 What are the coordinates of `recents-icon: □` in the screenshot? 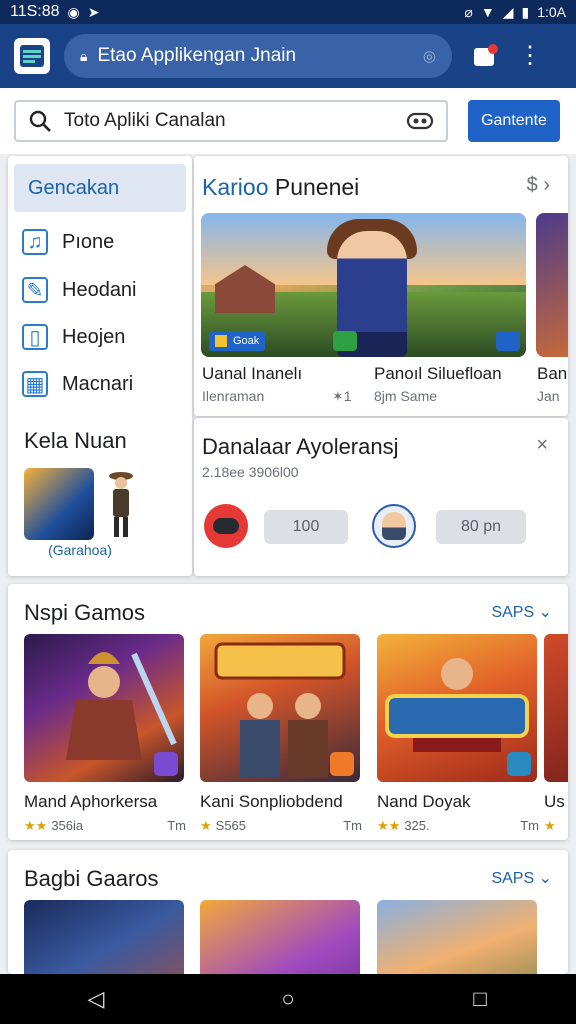 It's located at (480, 999).